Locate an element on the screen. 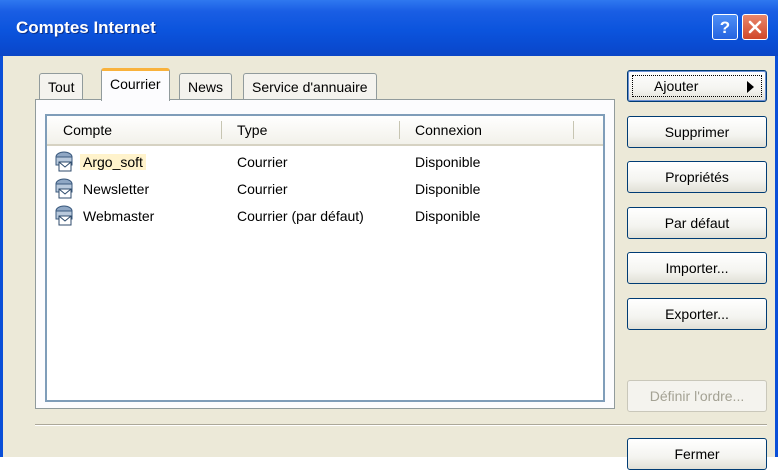 This screenshot has width=778, height=470. account-name: Argo_soft is located at coordinates (113, 162).